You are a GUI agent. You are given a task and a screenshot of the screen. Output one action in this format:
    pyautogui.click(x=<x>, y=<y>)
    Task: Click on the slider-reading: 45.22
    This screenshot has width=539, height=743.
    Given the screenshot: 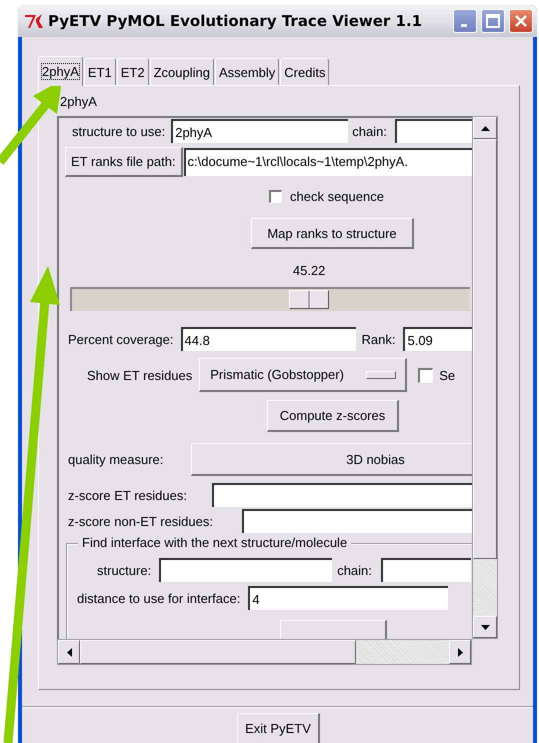 What is the action you would take?
    pyautogui.click(x=309, y=270)
    